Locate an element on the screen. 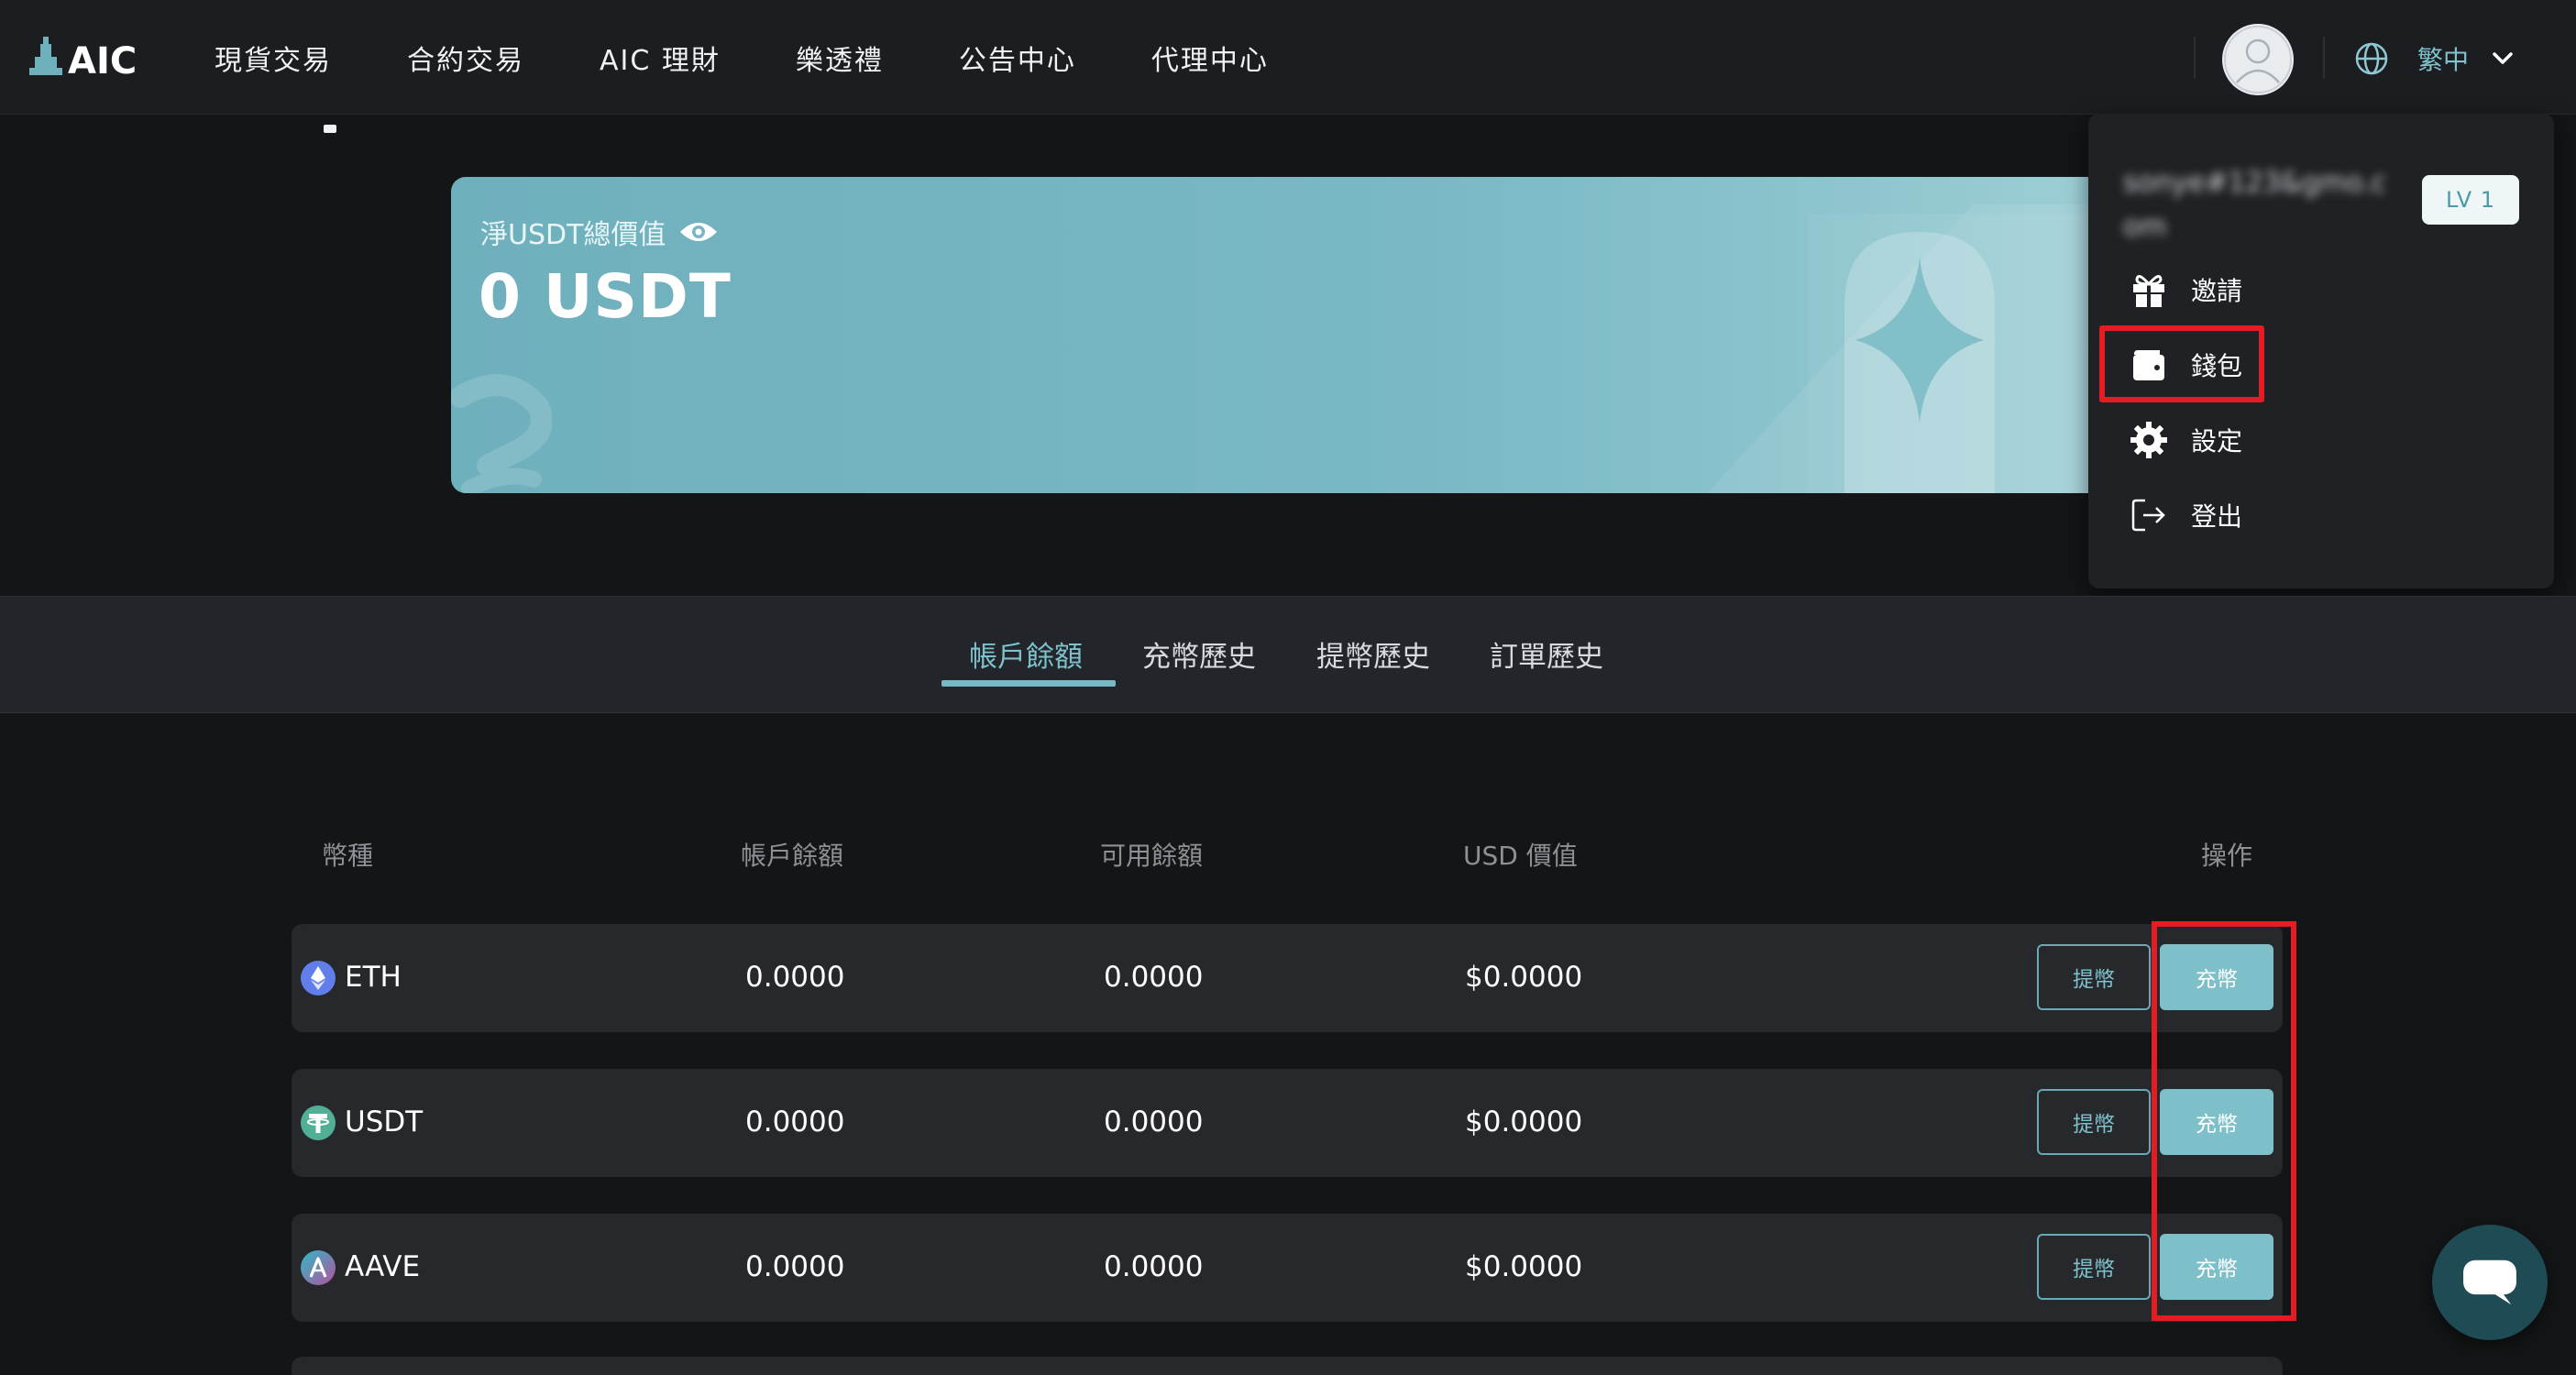  language-selector: 繁中 is located at coordinates (2443, 58).